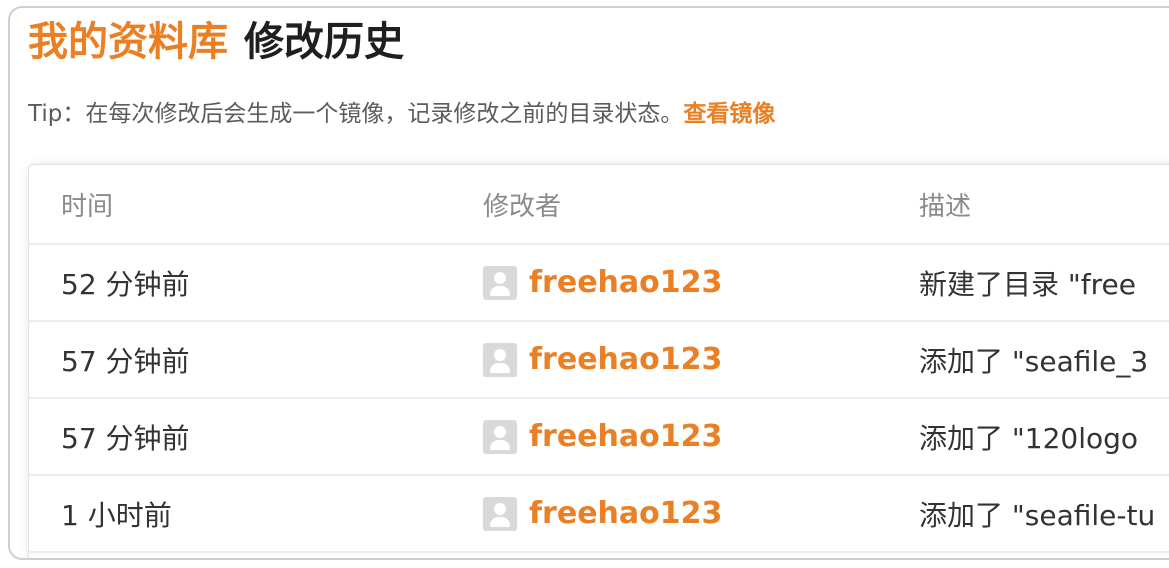  I want to click on library-breadcrumb-link: 我的资料库, so click(128, 42).